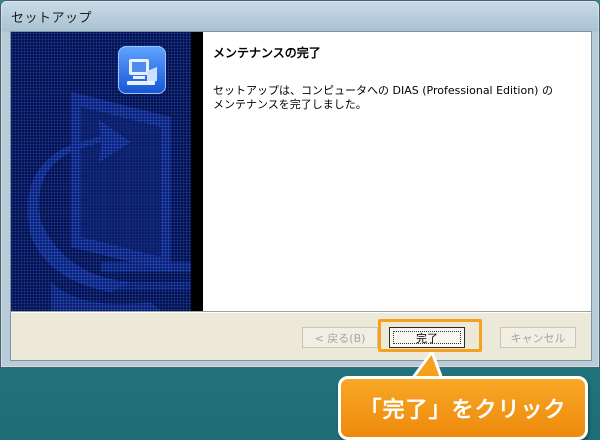 The image size is (600, 440). I want to click on back-button: < 戻る(B), so click(340, 337).